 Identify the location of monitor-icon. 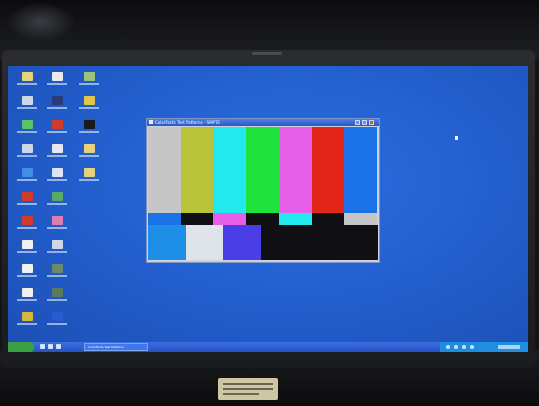
(57, 100).